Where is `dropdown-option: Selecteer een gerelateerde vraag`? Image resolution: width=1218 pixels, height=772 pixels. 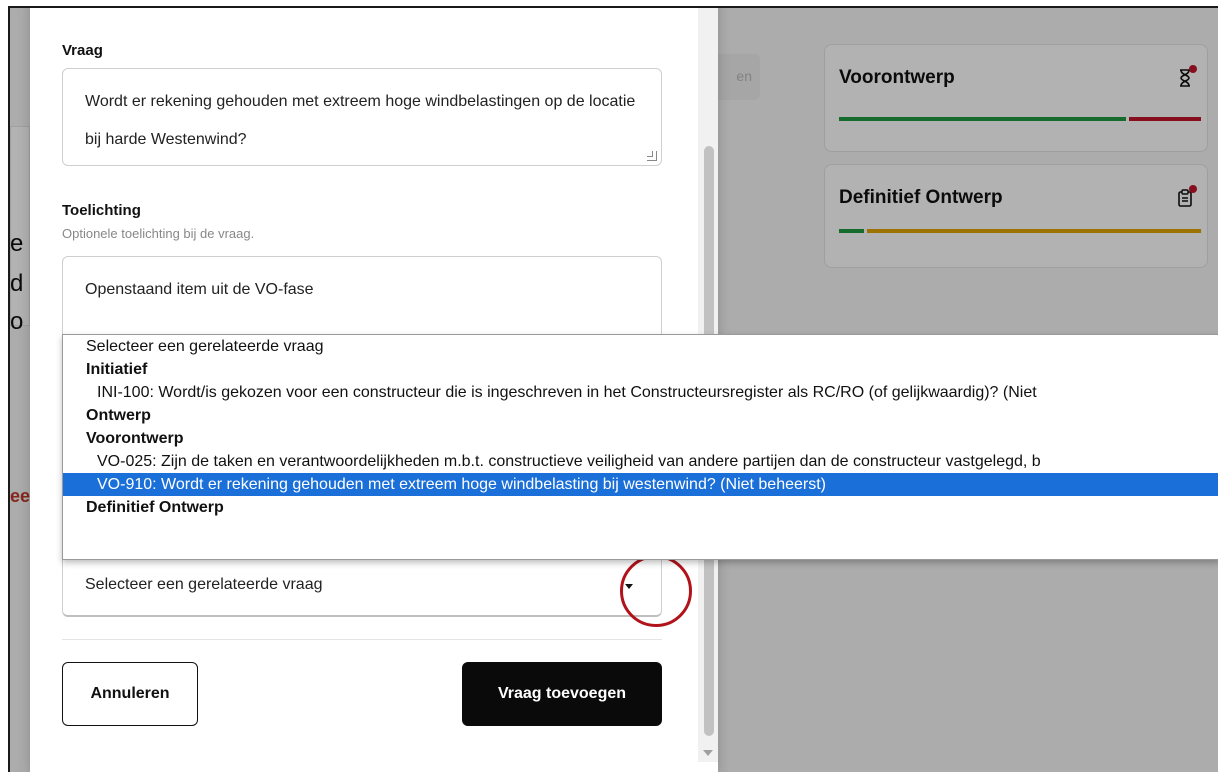
dropdown-option: Selecteer een gerelateerde vraag is located at coordinates (640, 346).